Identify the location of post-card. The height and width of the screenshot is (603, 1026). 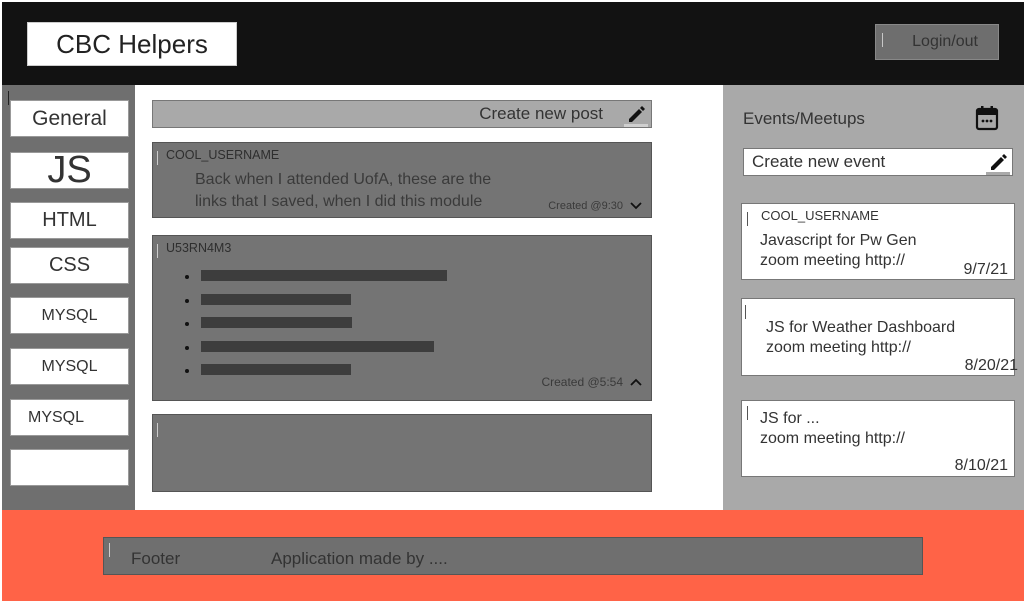
(402, 453).